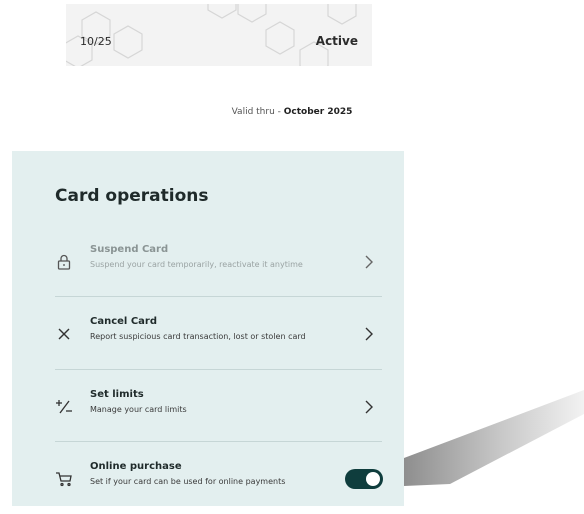 The image size is (584, 514). I want to click on online-purchase-toggle, so click(364, 479).